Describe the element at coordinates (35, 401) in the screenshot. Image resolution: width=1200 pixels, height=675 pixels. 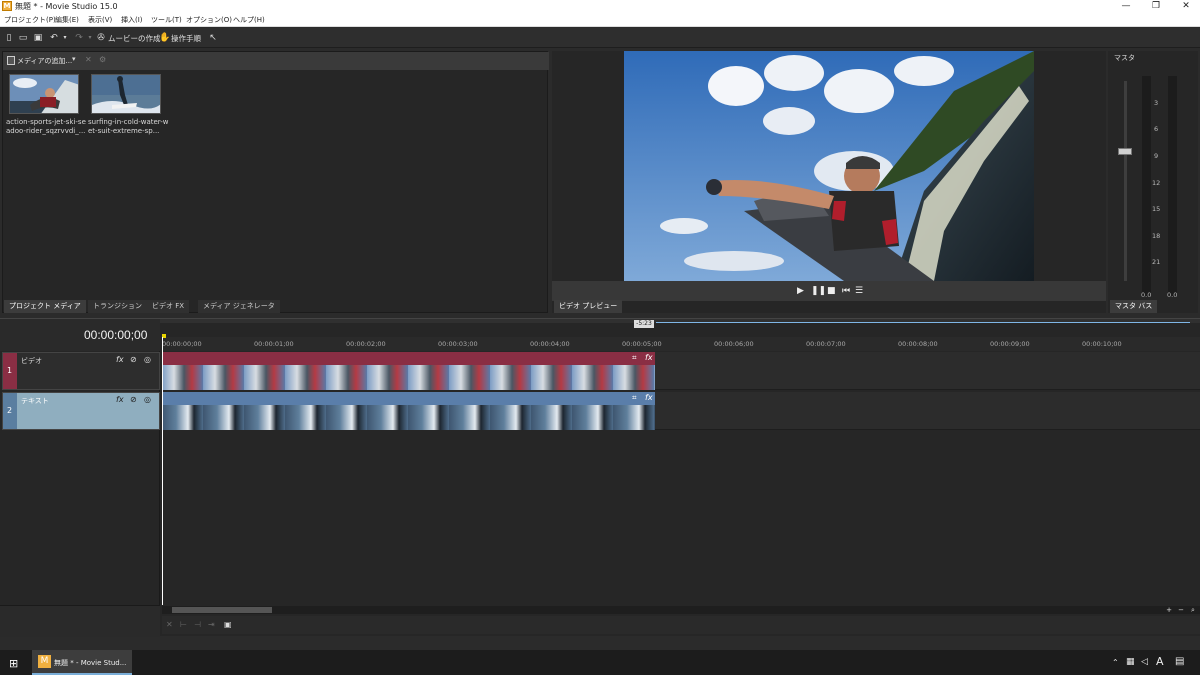
I see `track-name: テキスト` at that location.